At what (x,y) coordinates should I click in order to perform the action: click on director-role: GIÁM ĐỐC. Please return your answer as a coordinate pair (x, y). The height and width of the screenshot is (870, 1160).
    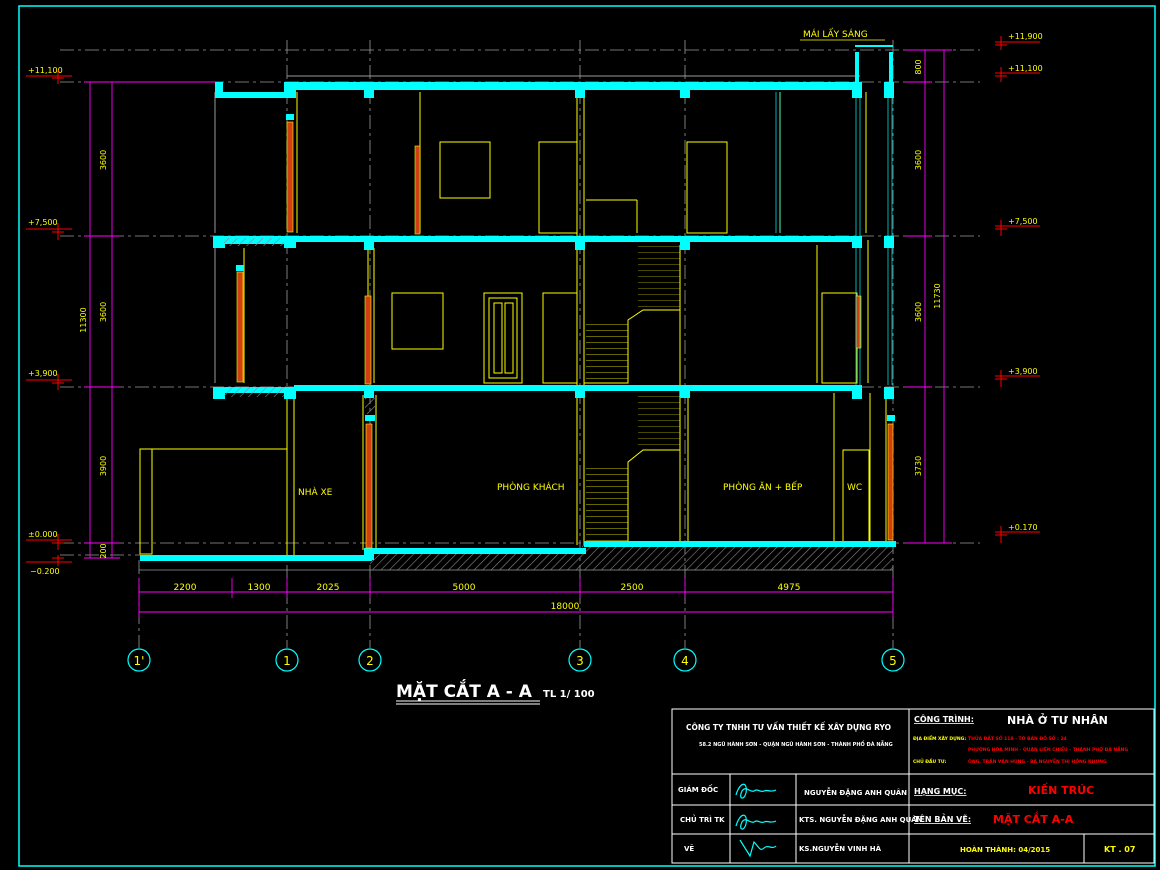
    Looking at the image, I should click on (698, 789).